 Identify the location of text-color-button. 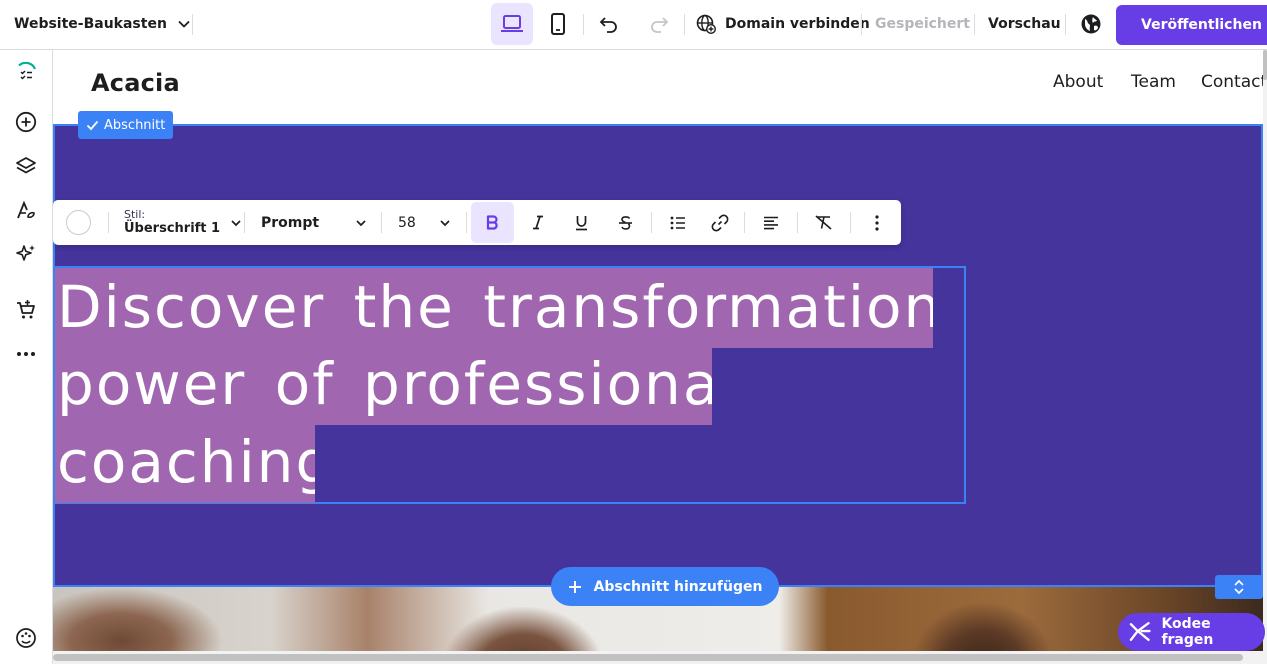
(78, 222).